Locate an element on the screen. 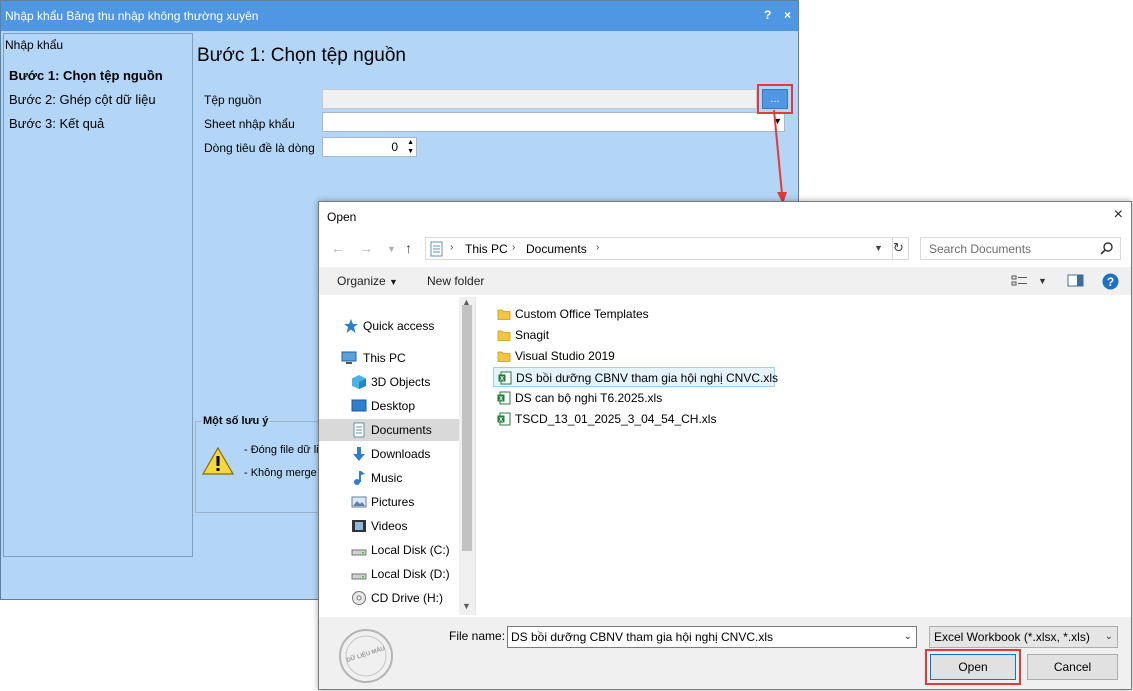 This screenshot has width=1133, height=691. organize-button: Organize ▼ is located at coordinates (367, 281).